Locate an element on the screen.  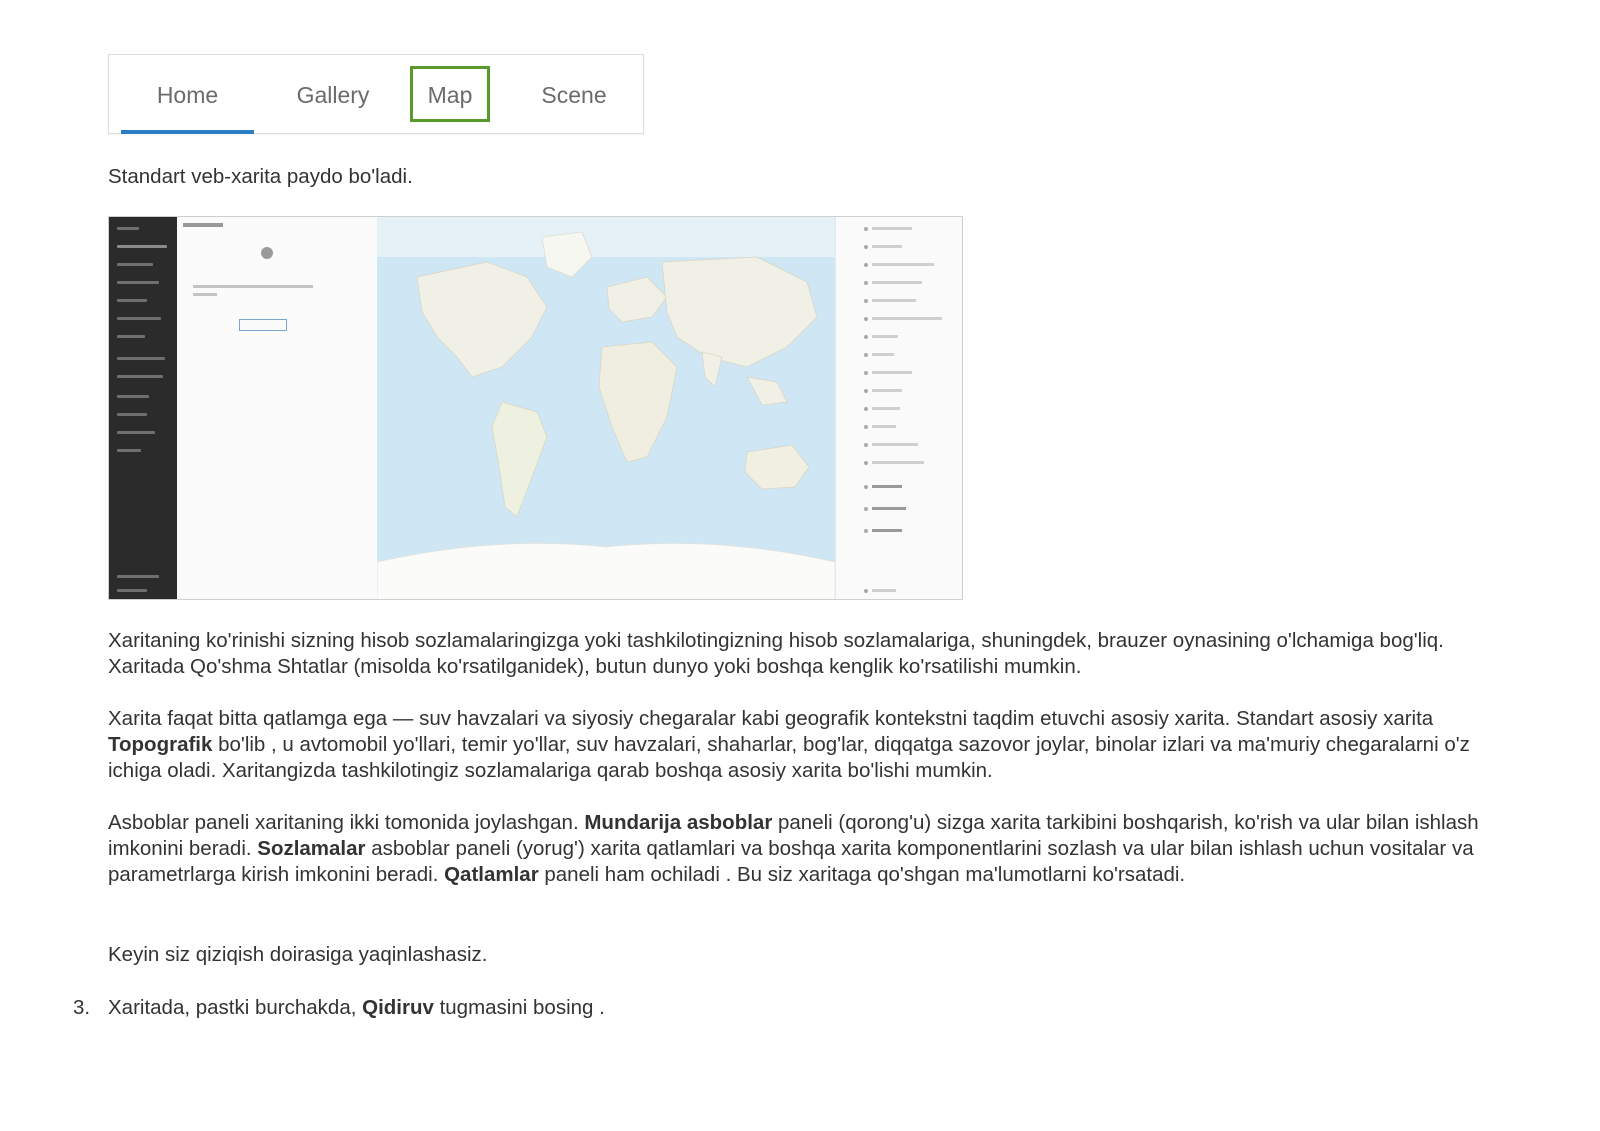
tab-gallery: Gallery is located at coordinates (333, 95).